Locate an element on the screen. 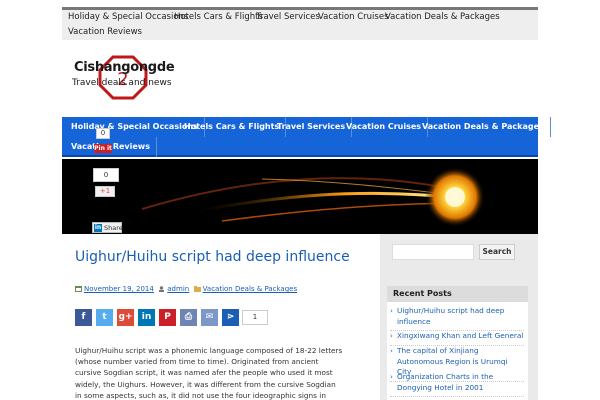  pin-count: 0 is located at coordinates (103, 133).